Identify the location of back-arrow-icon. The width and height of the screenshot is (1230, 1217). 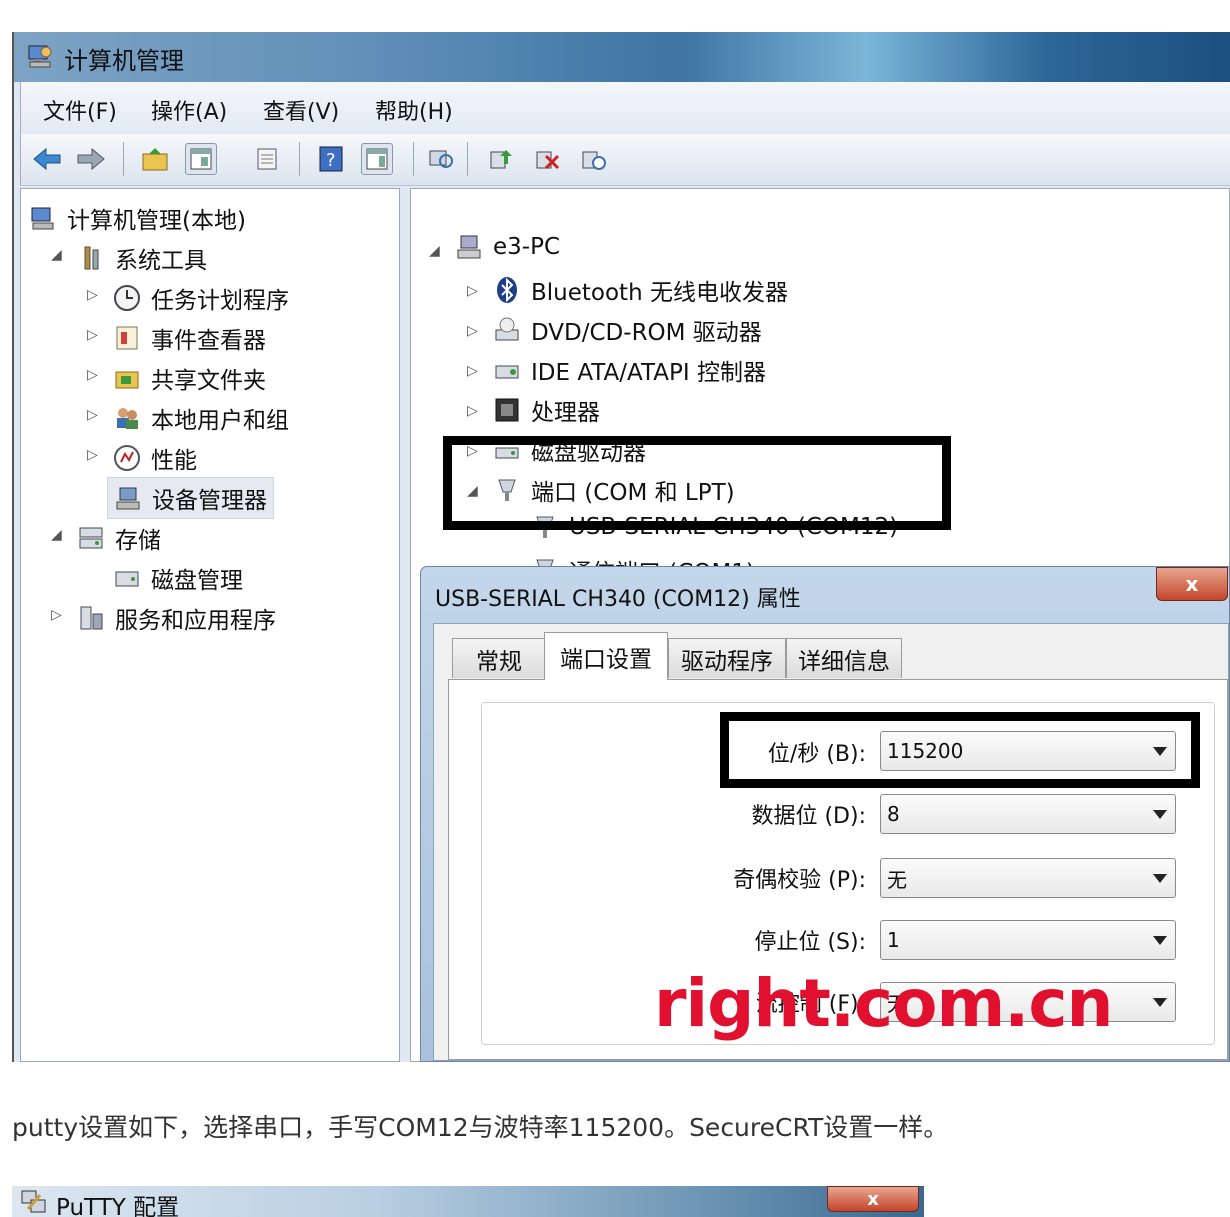
(47, 159).